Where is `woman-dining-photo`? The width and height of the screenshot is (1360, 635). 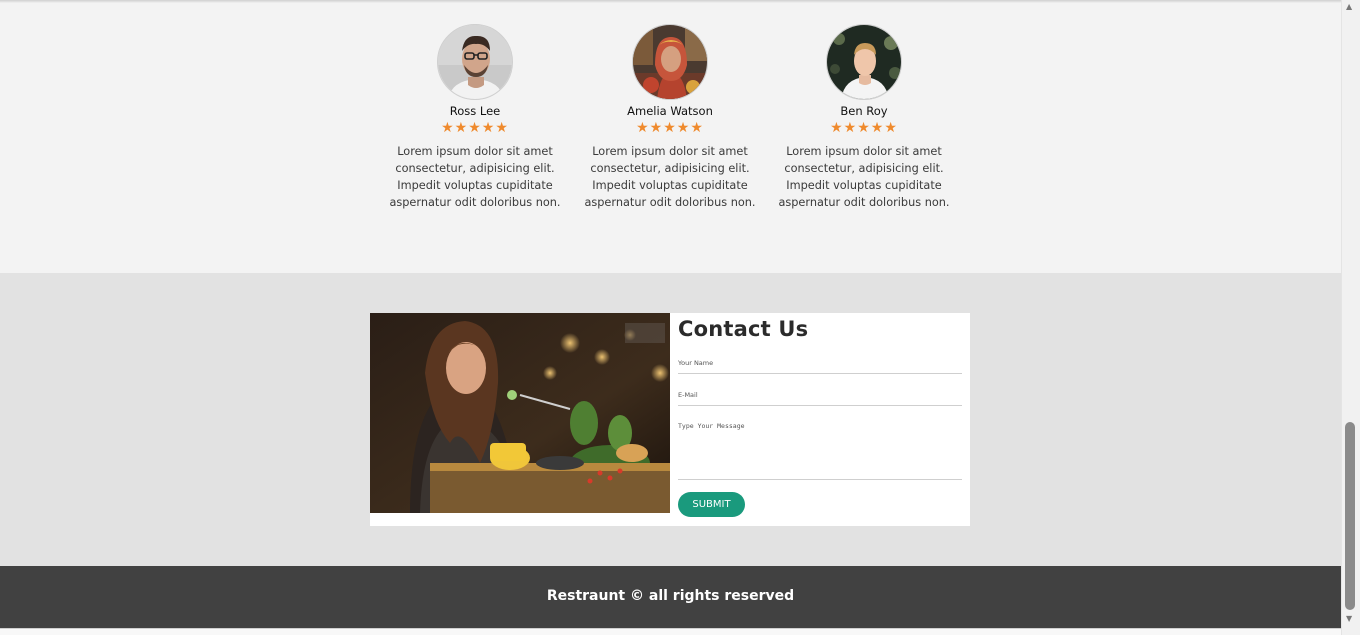 woman-dining-photo is located at coordinates (520, 413).